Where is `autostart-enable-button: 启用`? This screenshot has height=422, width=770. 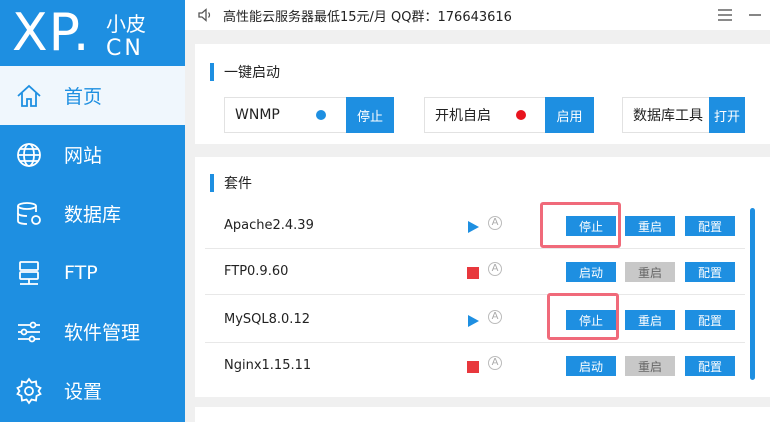 autostart-enable-button: 启用 is located at coordinates (569, 115).